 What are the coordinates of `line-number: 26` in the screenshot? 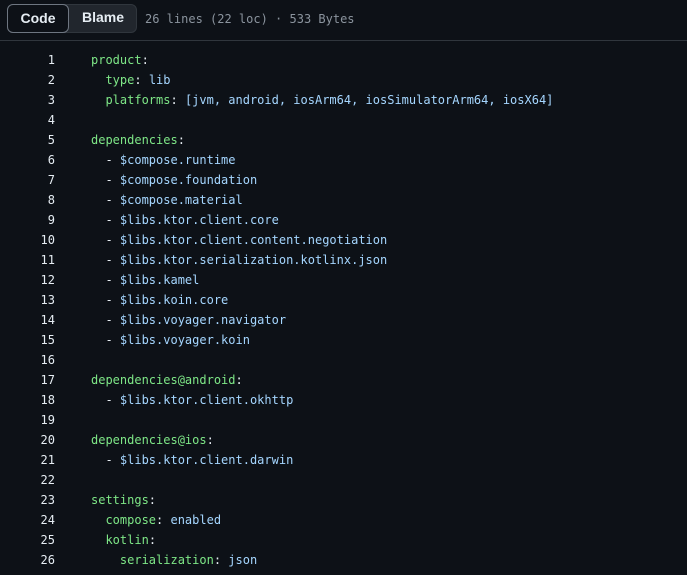 It's located at (27, 560).